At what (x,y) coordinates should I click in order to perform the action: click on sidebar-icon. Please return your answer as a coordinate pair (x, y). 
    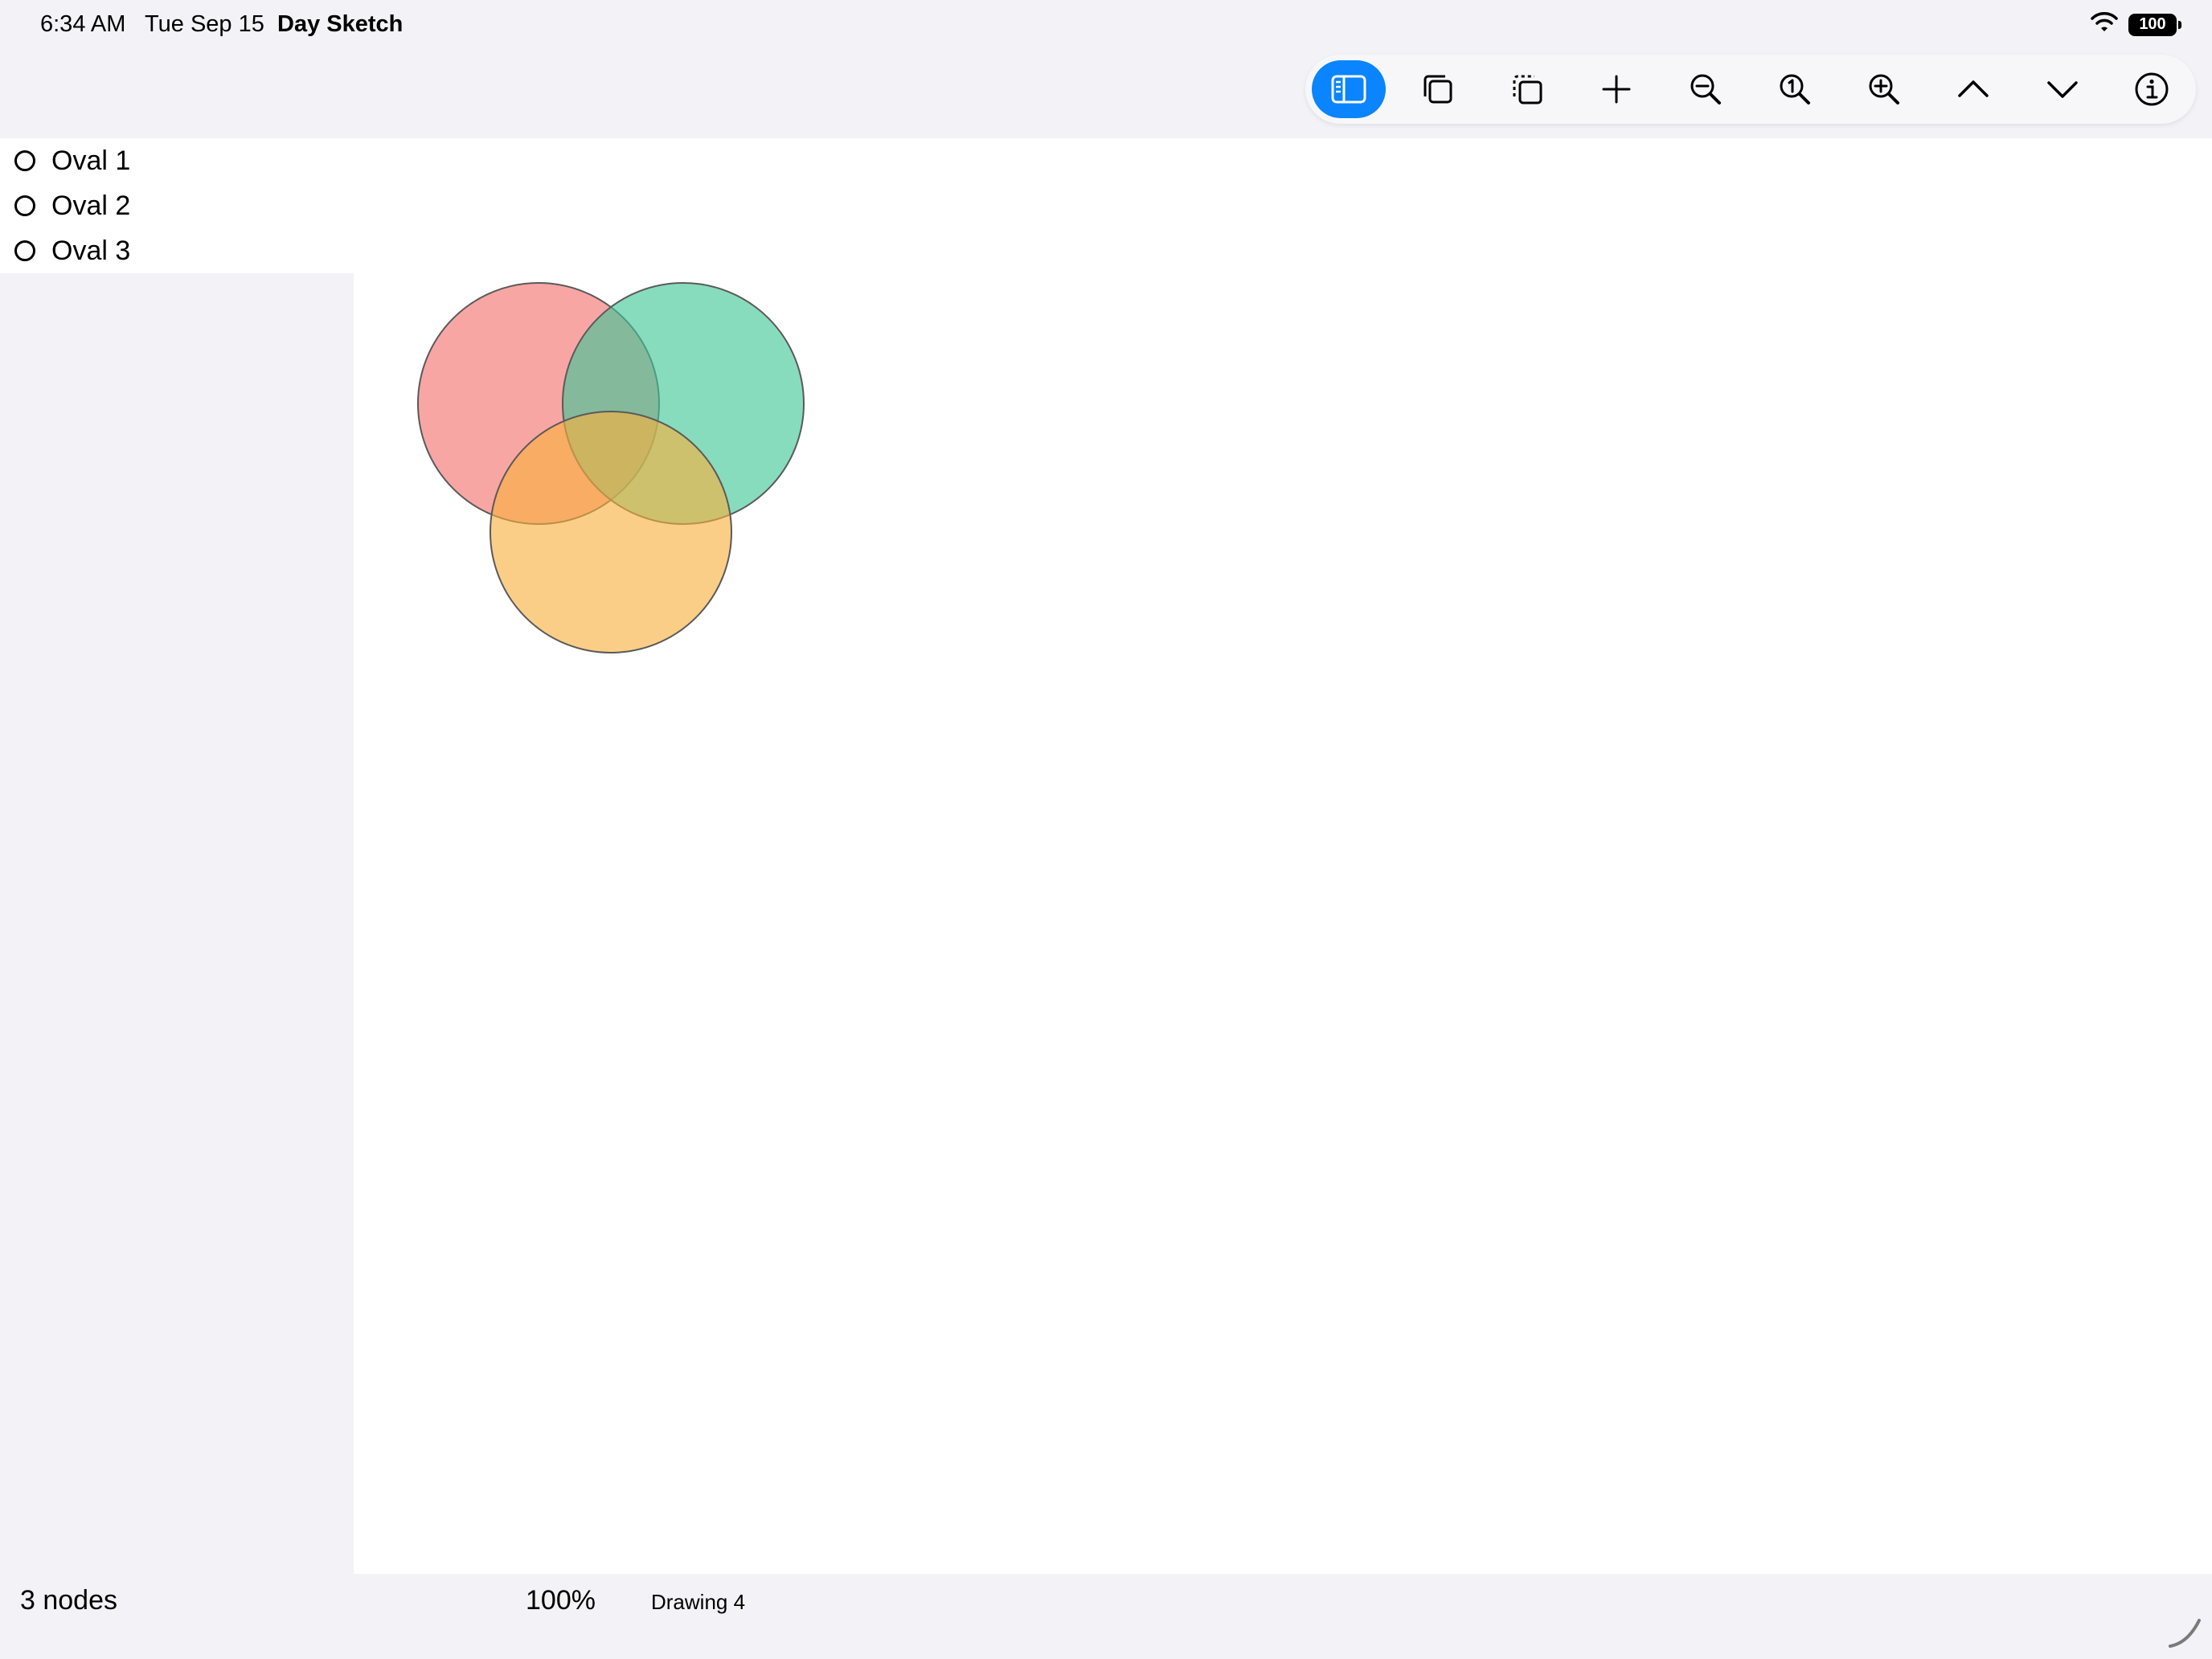
    Looking at the image, I should click on (1348, 89).